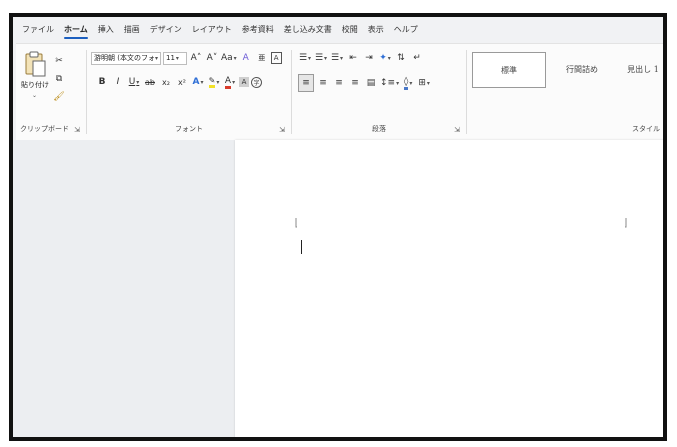 This screenshot has width=677, height=447. I want to click on font-color-button: A ▾, so click(230, 82).